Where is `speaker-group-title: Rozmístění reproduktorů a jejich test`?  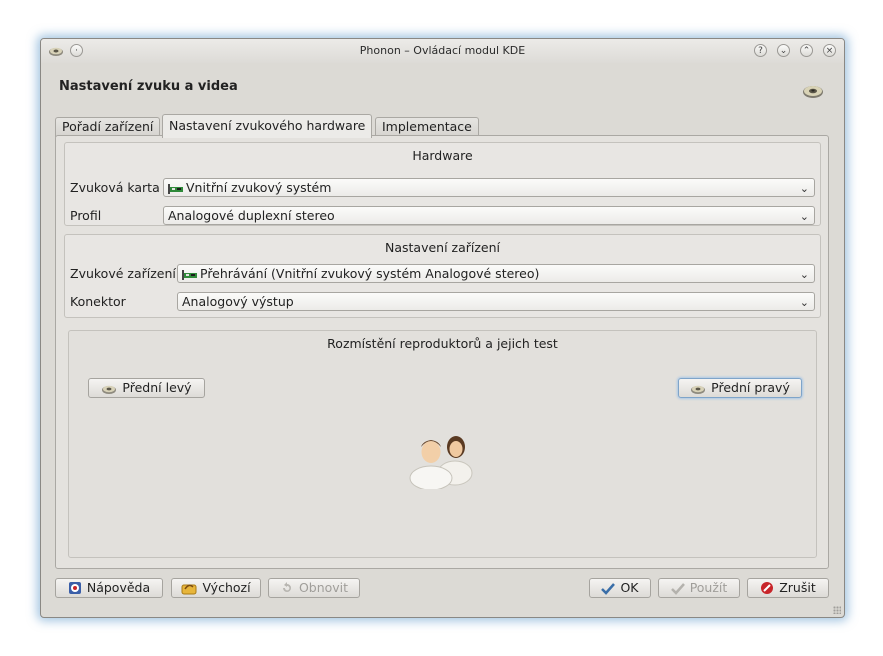
speaker-group-title: Rozmístění reproduktorů a jejich test is located at coordinates (442, 343).